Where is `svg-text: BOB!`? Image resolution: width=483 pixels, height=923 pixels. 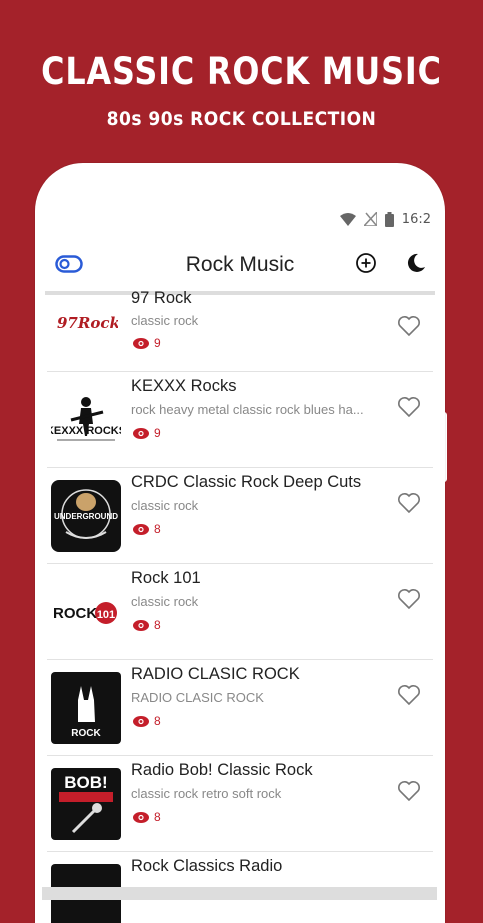
svg-text: BOB! is located at coordinates (85, 782).